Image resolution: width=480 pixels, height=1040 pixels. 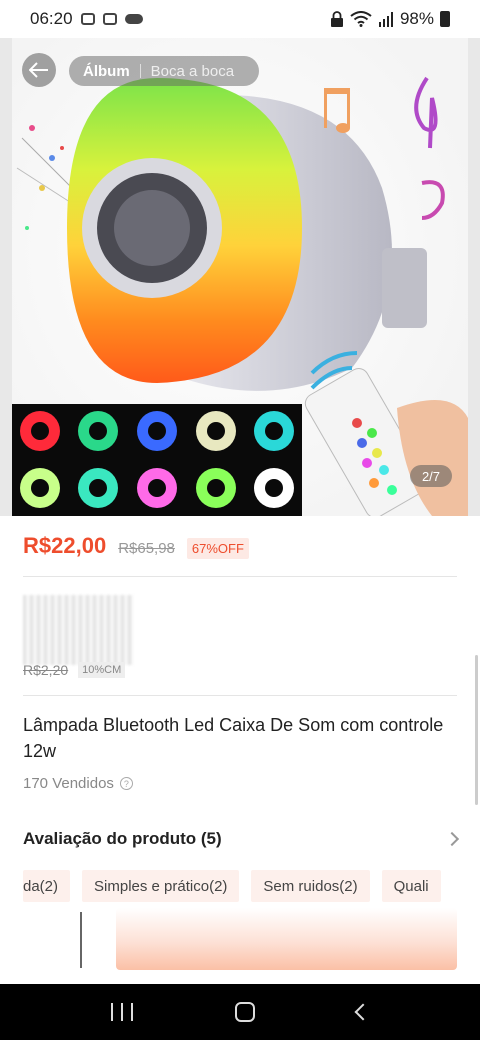 I want to click on original-price: R$65,98, so click(x=146, y=548).